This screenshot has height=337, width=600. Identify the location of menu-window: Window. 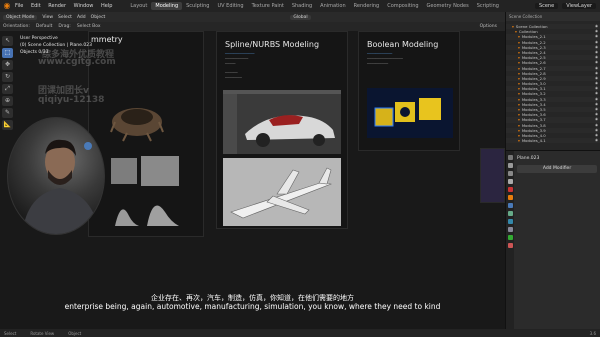
(84, 6).